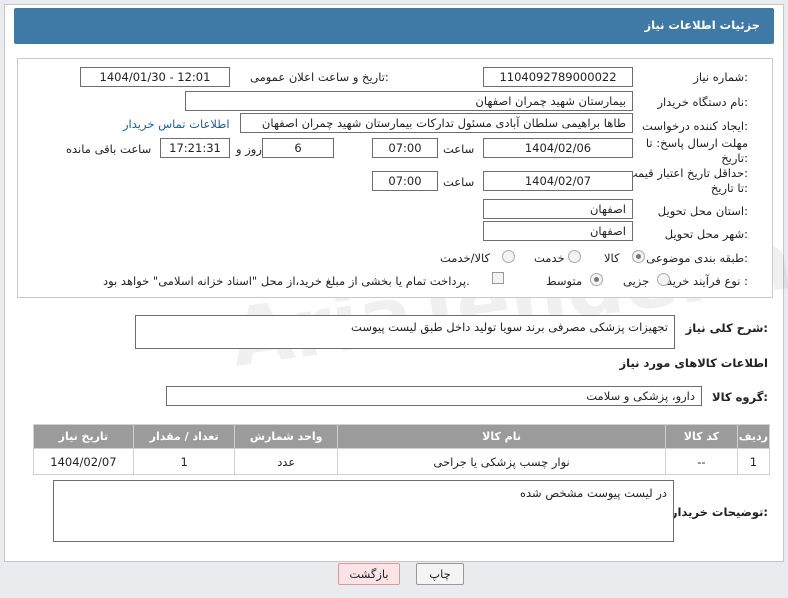  I want to click on cell-date: 1404/02/07, so click(83, 461).